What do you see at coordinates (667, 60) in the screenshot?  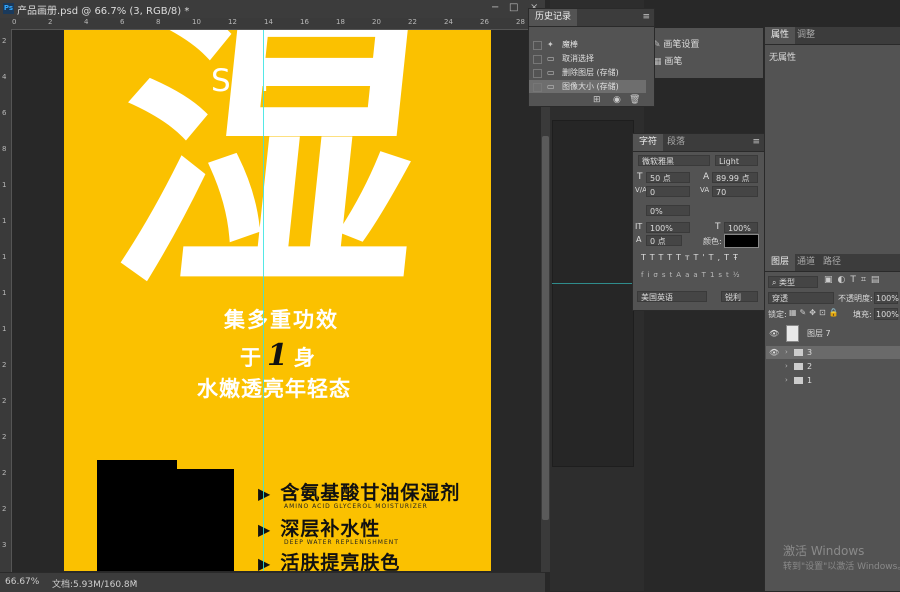 I see `brush-item: ▦ 画笔` at bounding box center [667, 60].